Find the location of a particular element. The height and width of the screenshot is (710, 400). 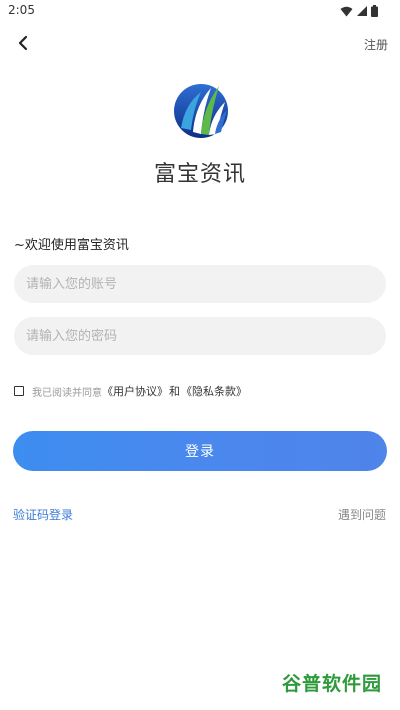

agree-checkbox is located at coordinates (19, 391).